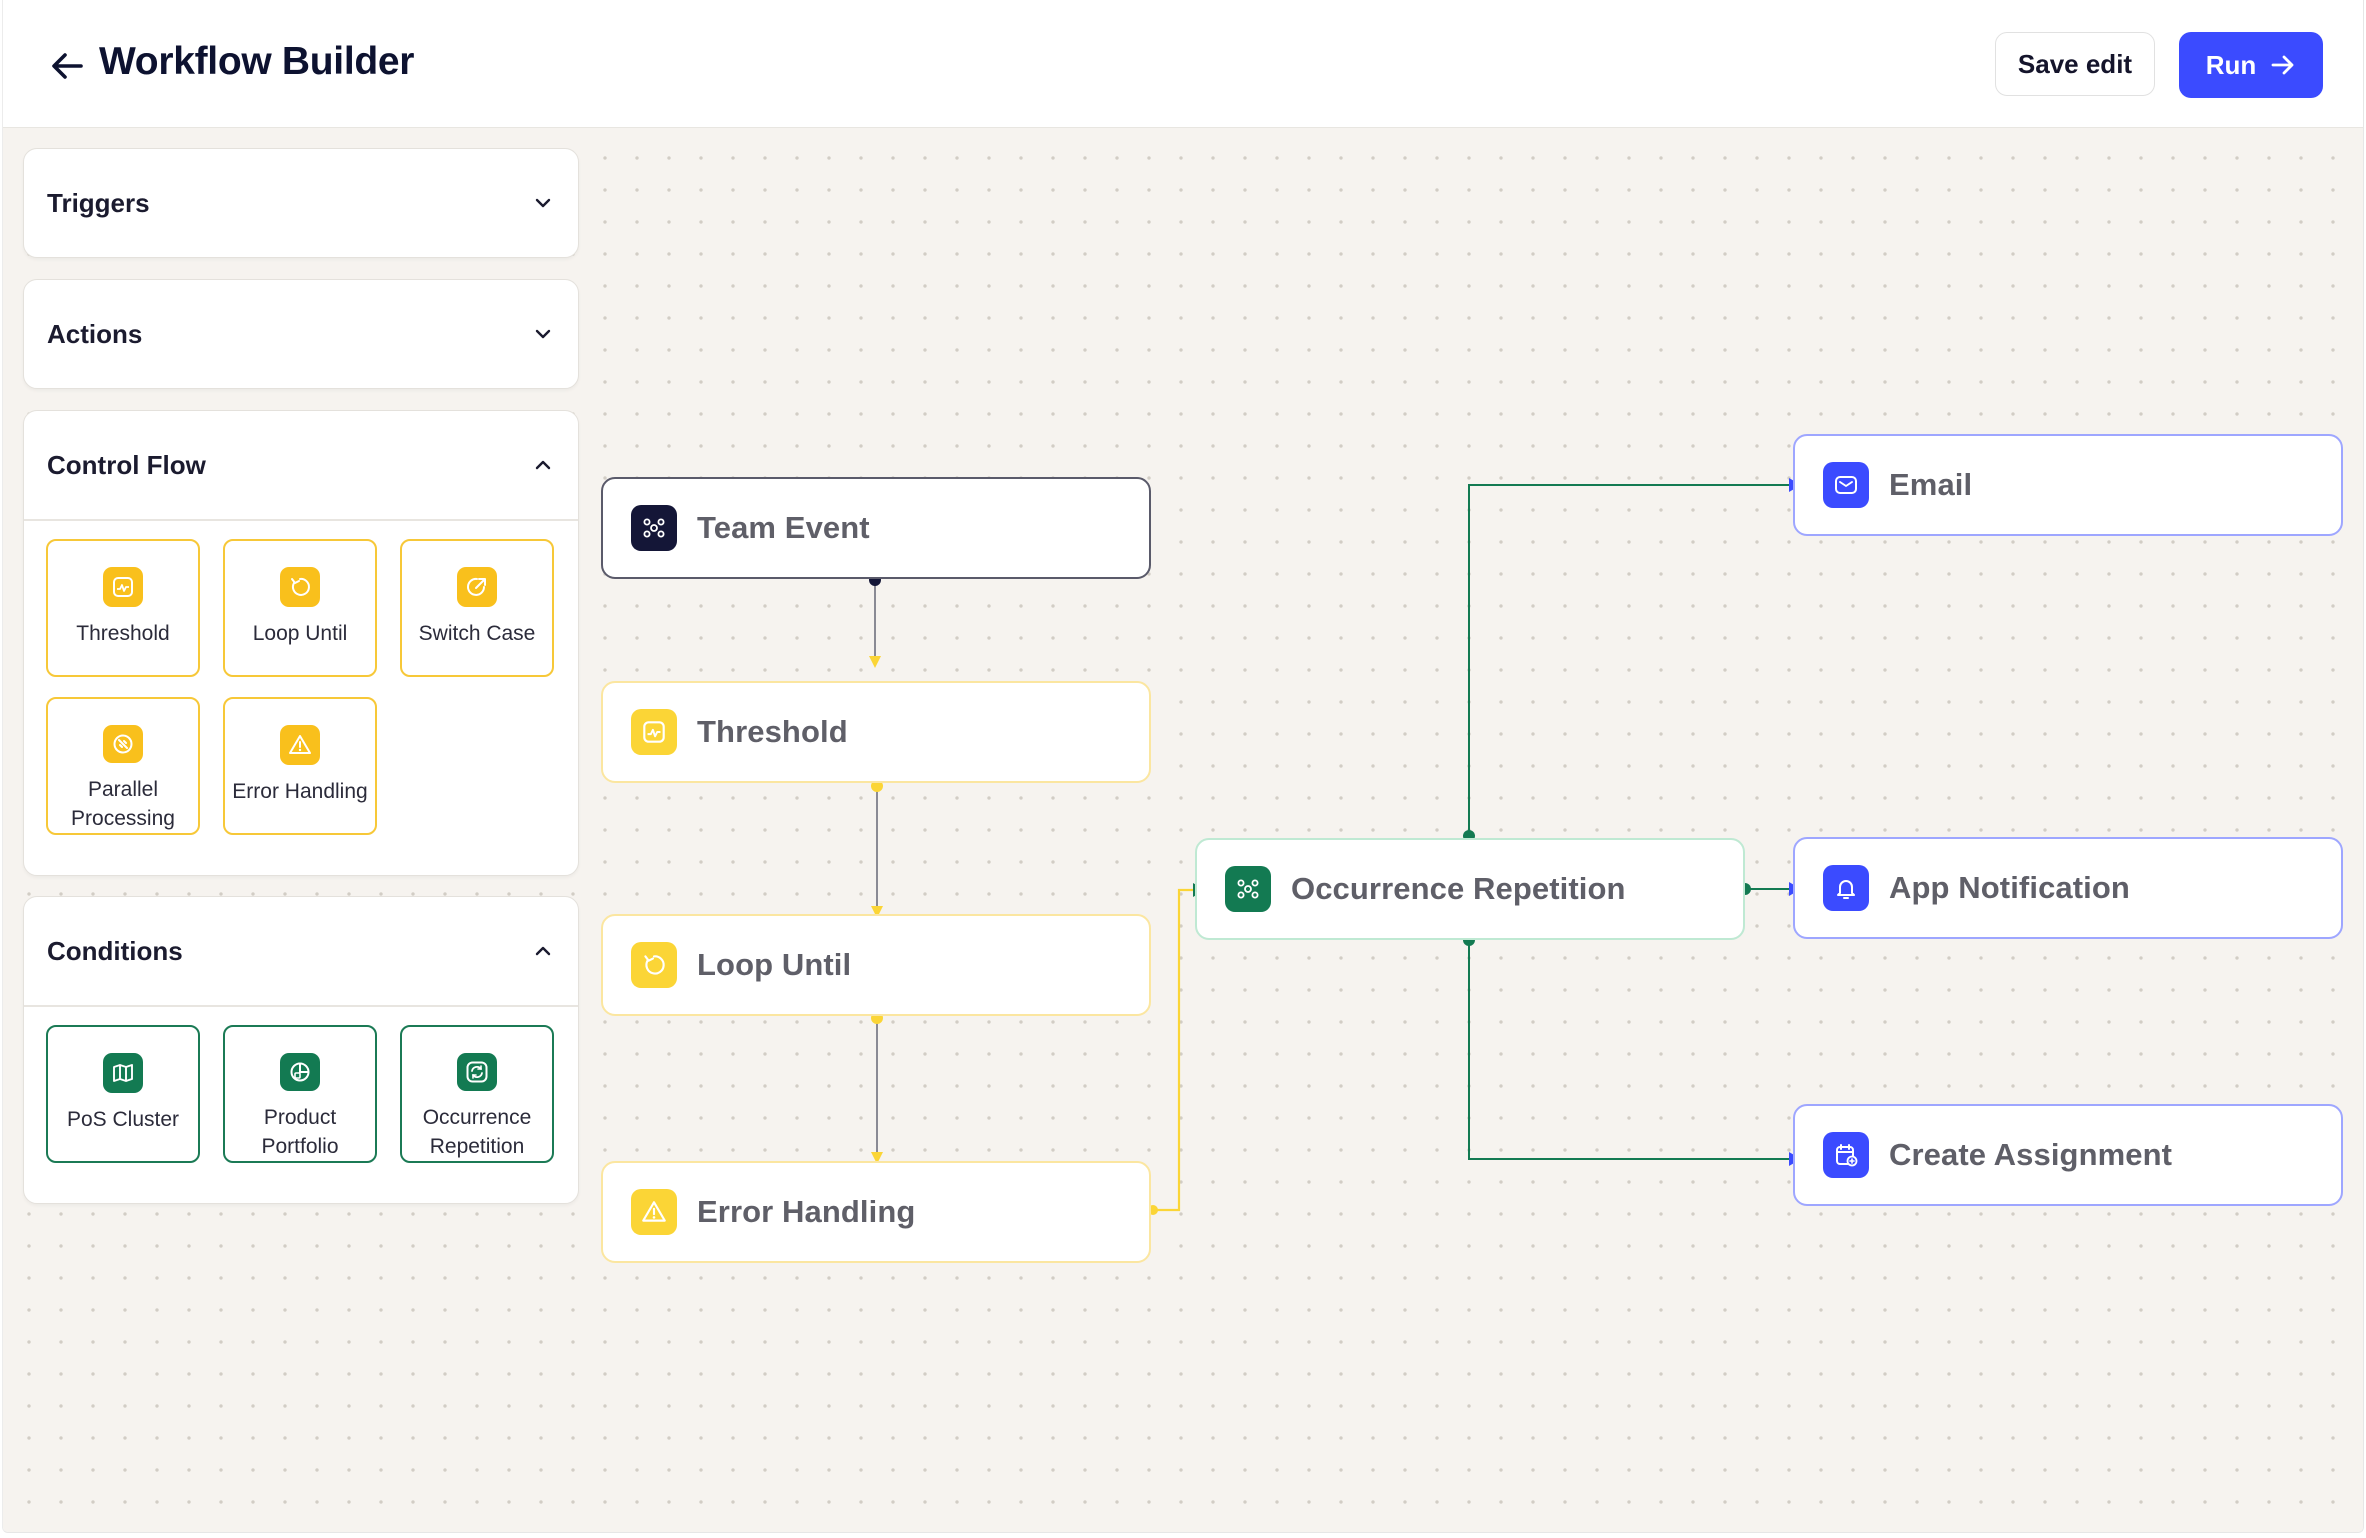 Image resolution: width=2366 pixels, height=1538 pixels. I want to click on node-email: Email, so click(2068, 485).